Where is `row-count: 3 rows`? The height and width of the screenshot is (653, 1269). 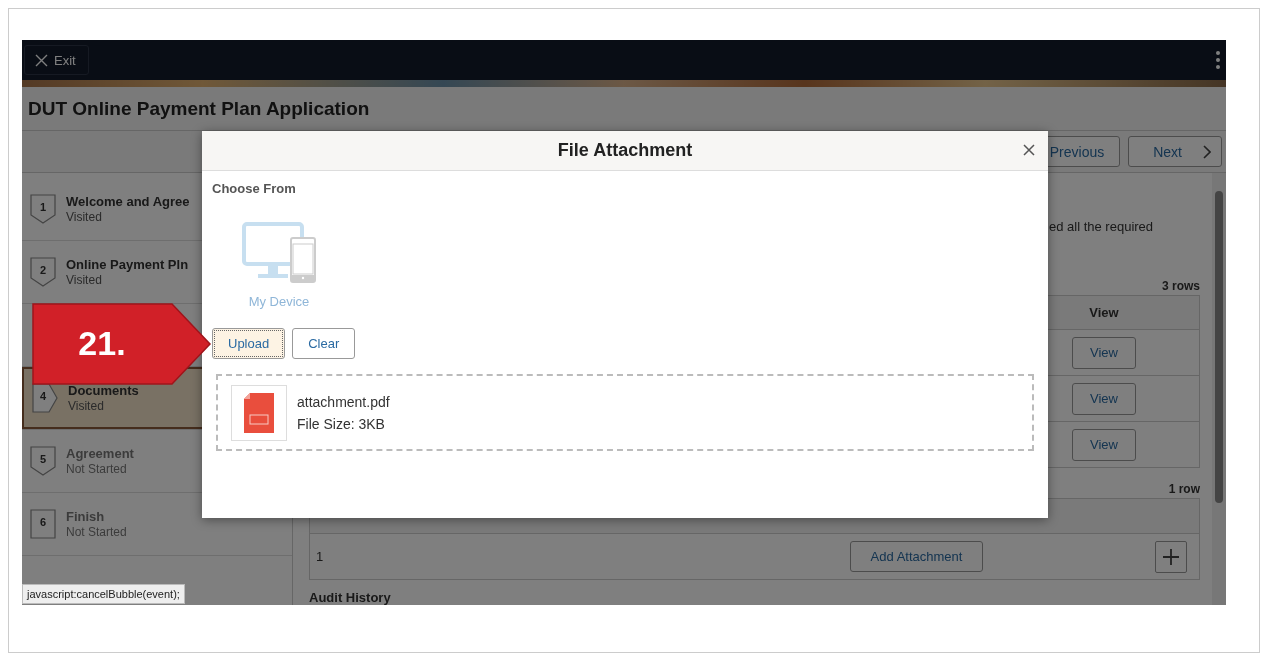
row-count: 3 rows is located at coordinates (1180, 286).